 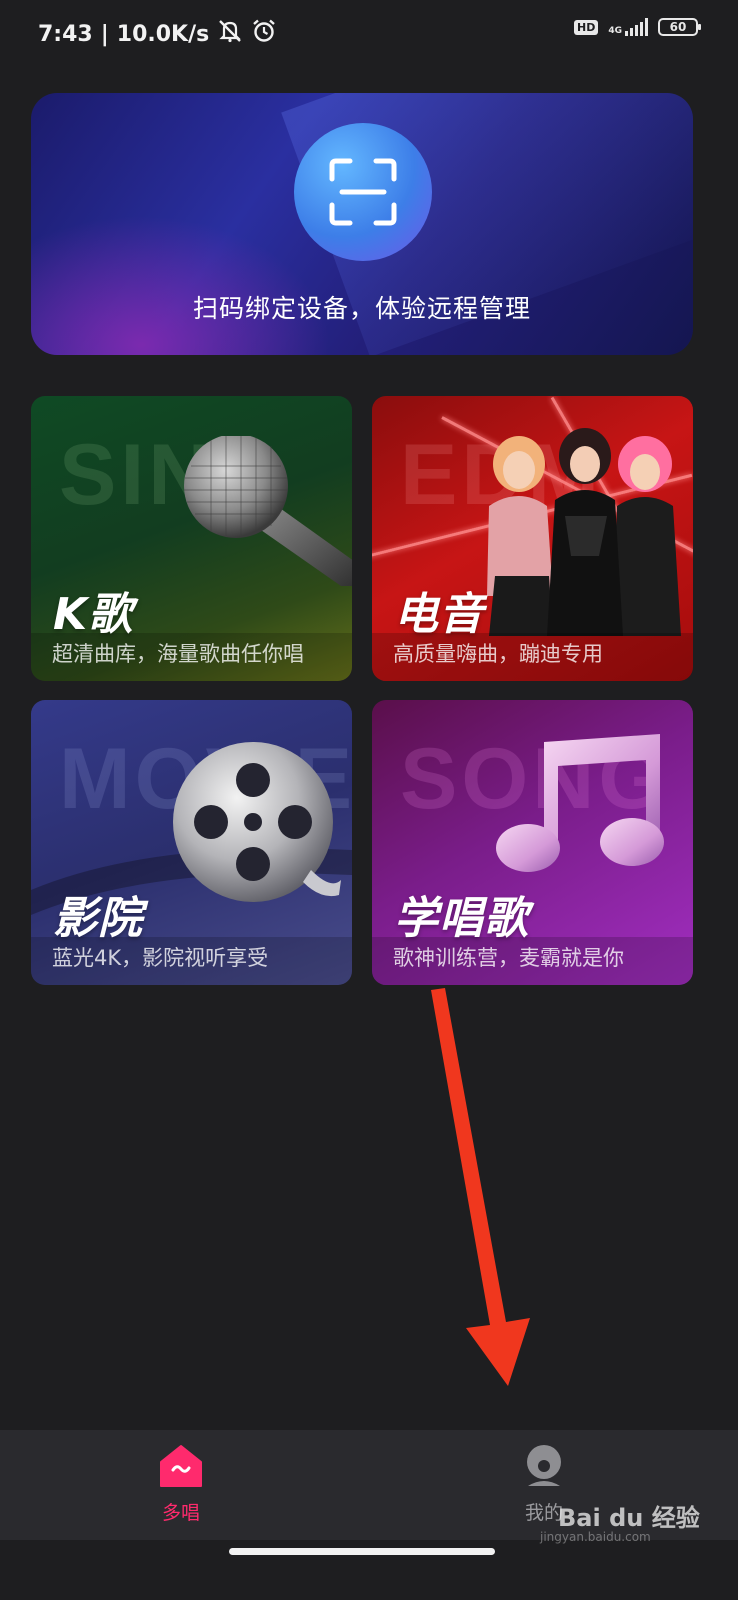 I want to click on tile-cinema: MOVIE 影院 蓝光4K，影院视听享受, so click(x=191, y=842).